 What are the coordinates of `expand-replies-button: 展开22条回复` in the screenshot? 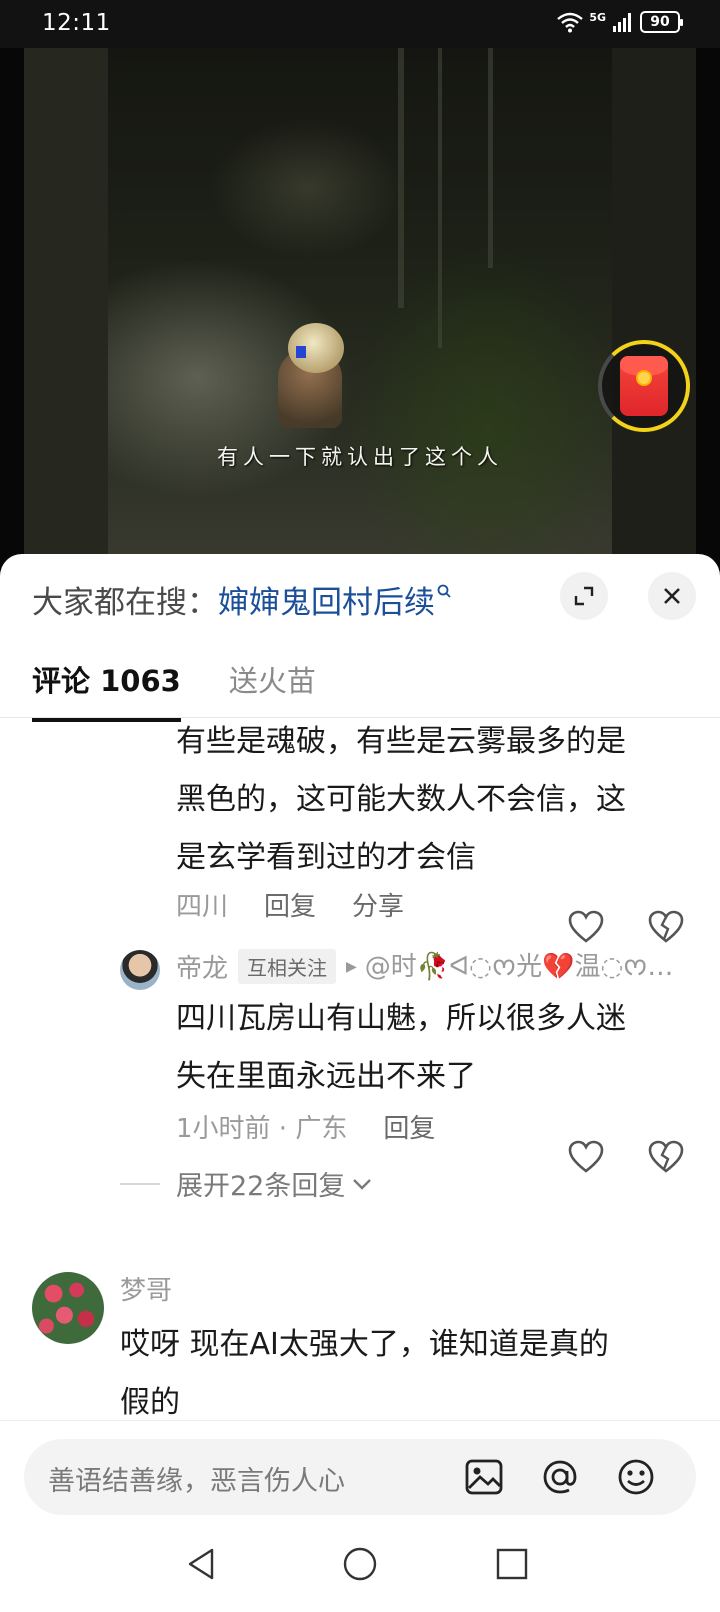 It's located at (246, 1183).